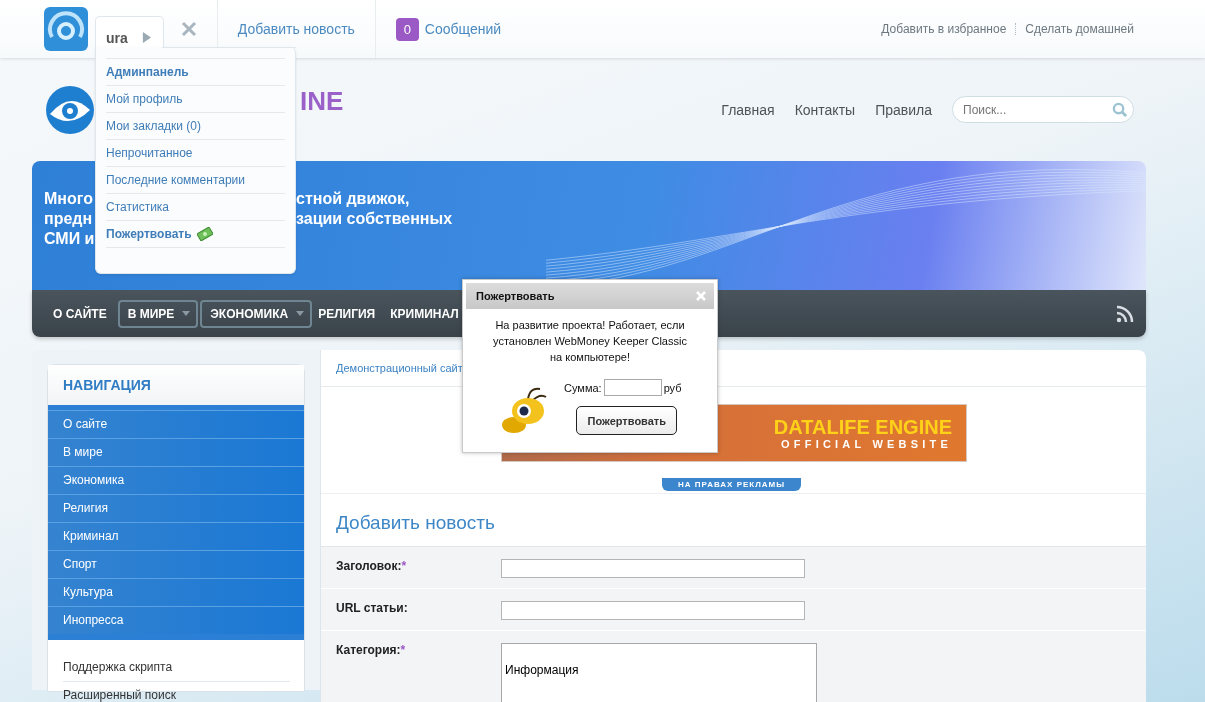 Image resolution: width=1205 pixels, height=702 pixels. What do you see at coordinates (204, 234) in the screenshot?
I see `money-icon` at bounding box center [204, 234].